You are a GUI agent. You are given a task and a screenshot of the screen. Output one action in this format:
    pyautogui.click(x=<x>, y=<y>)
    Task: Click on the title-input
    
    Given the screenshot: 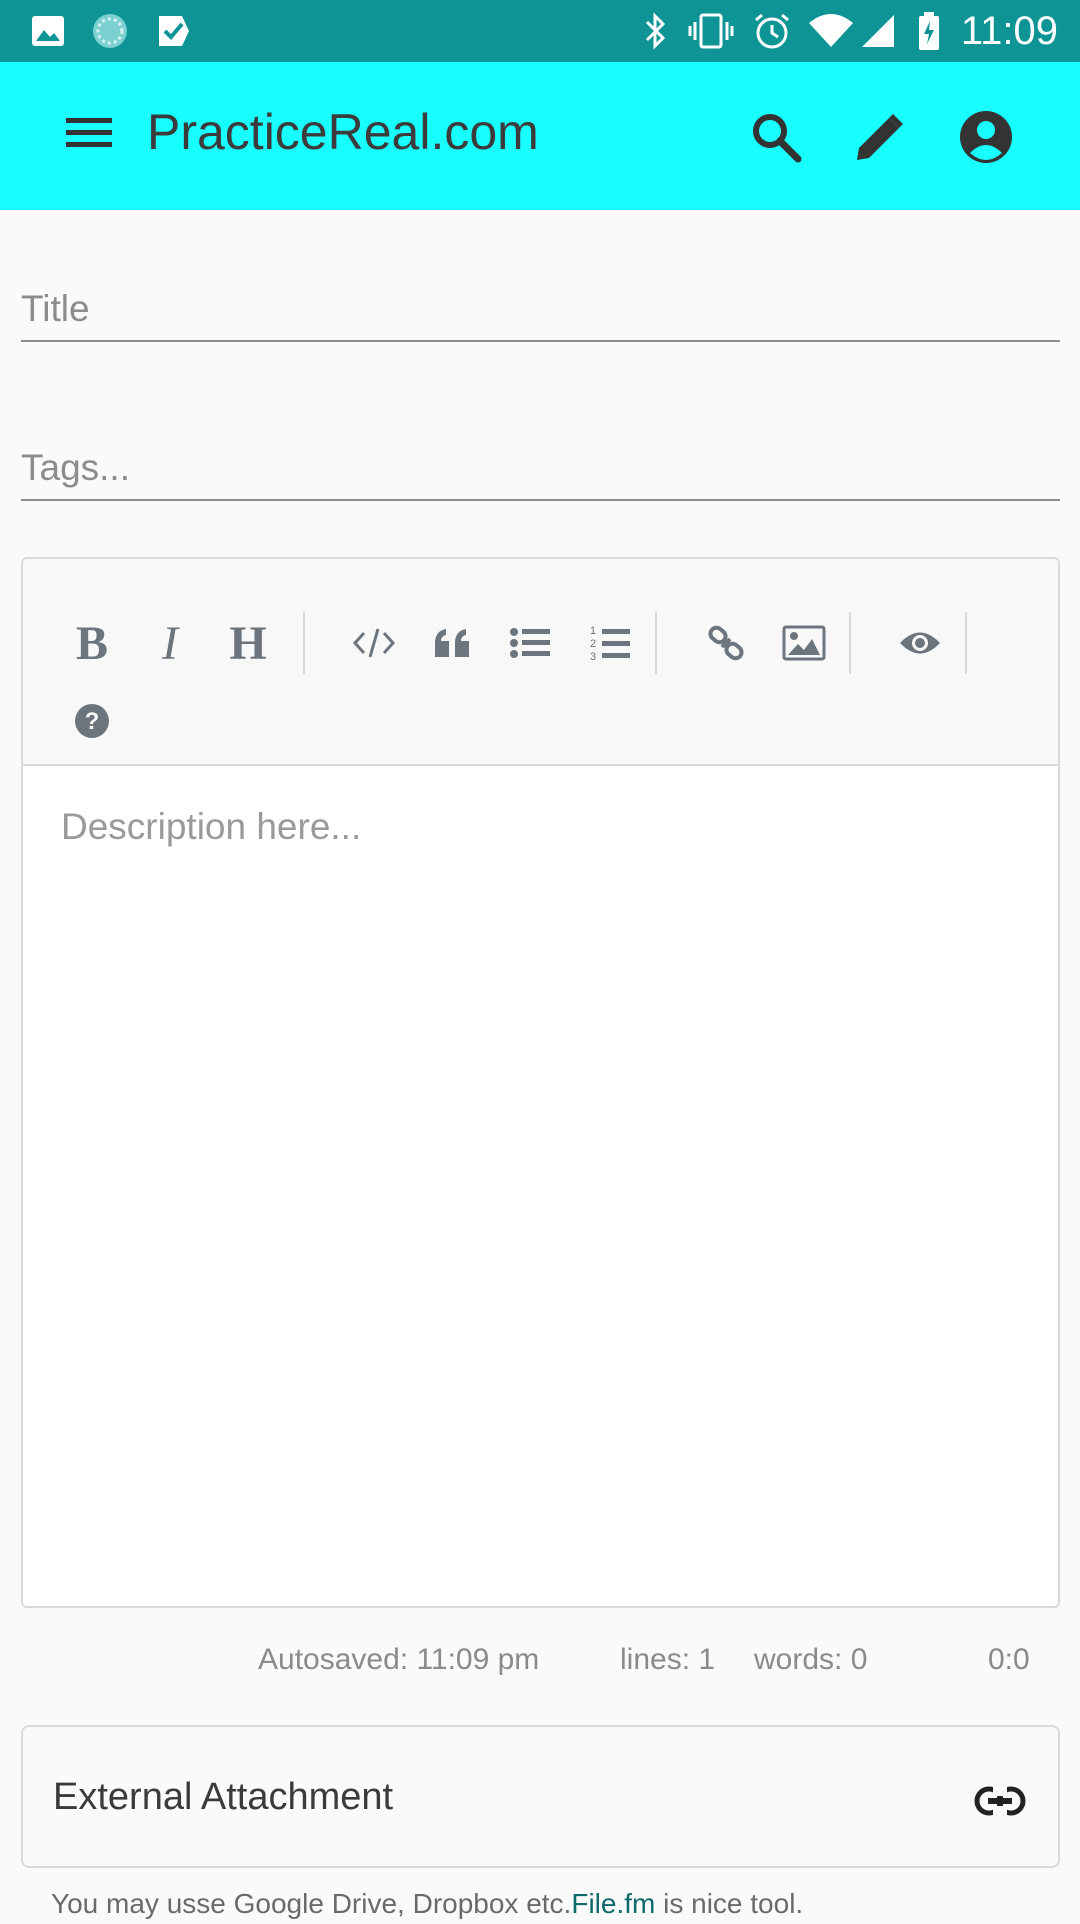 What is the action you would take?
    pyautogui.click(x=540, y=309)
    